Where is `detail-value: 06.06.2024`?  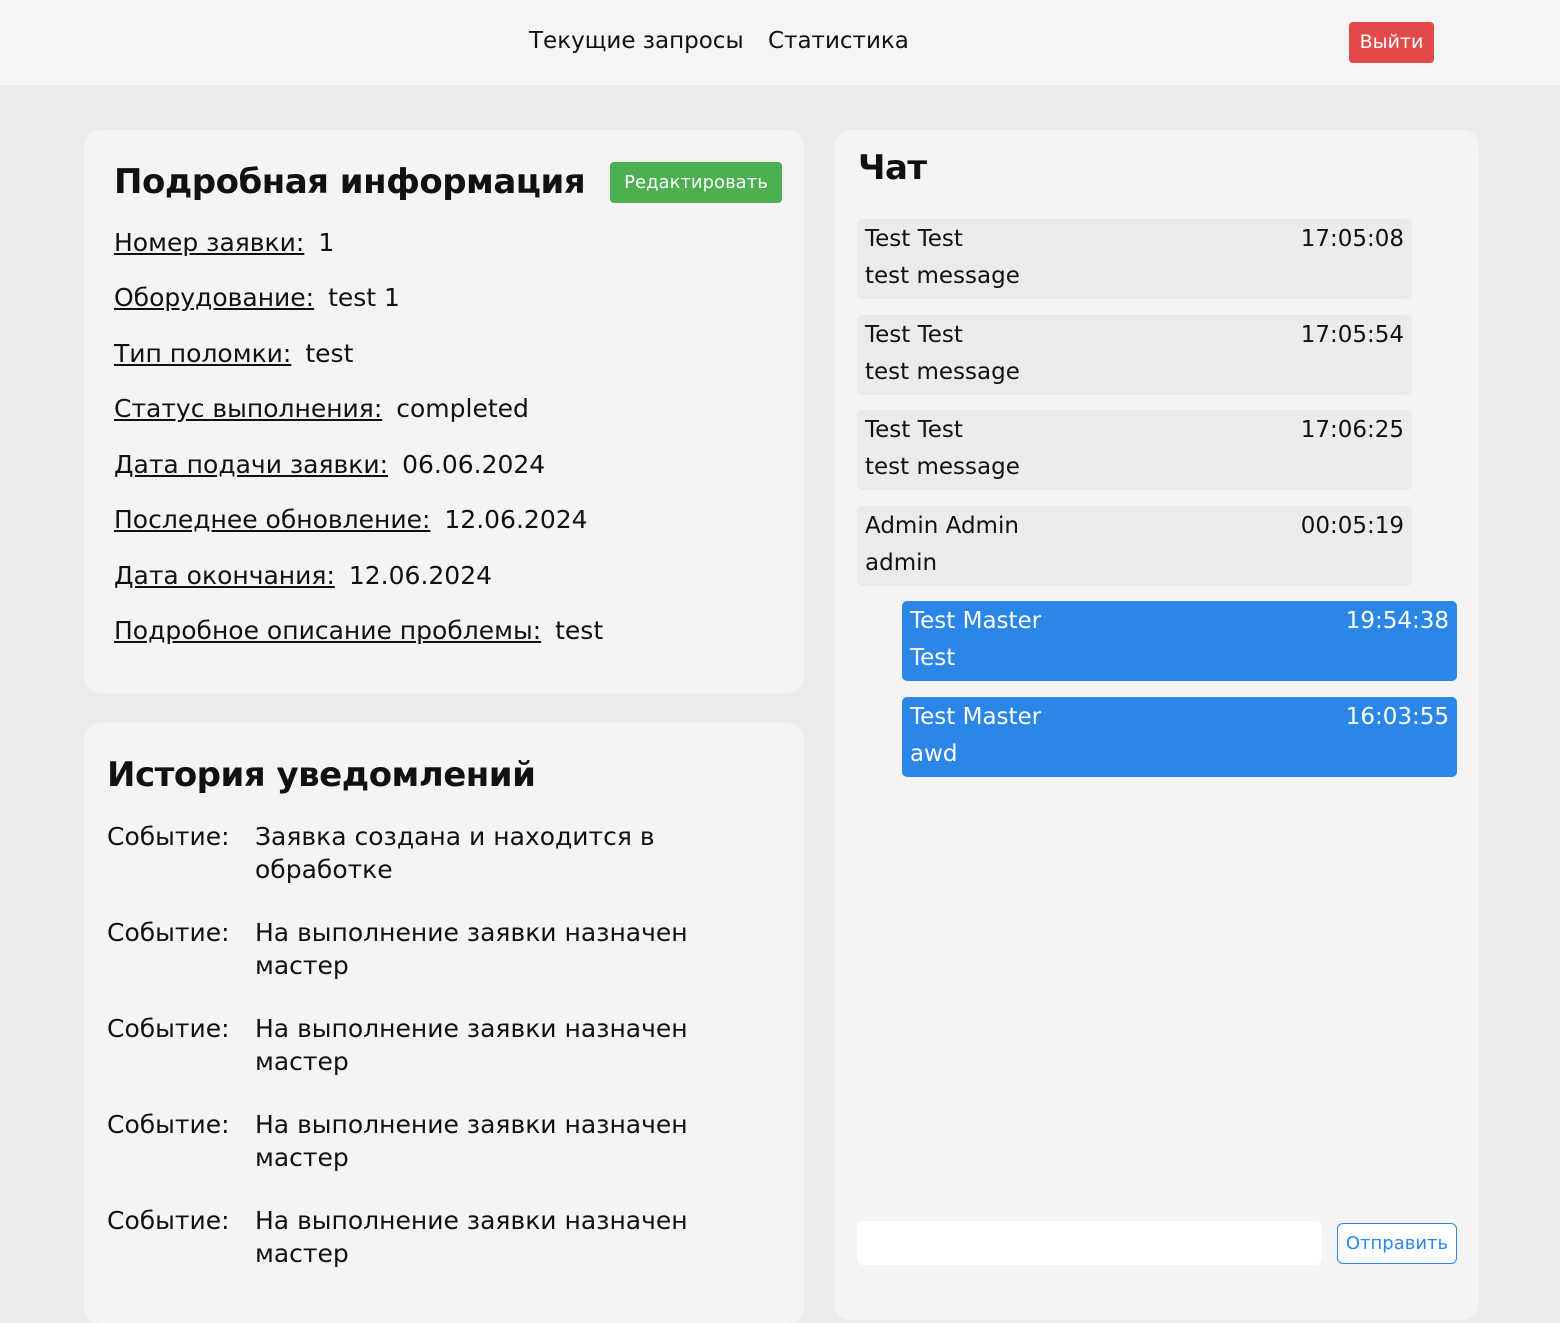
detail-value: 06.06.2024 is located at coordinates (474, 464).